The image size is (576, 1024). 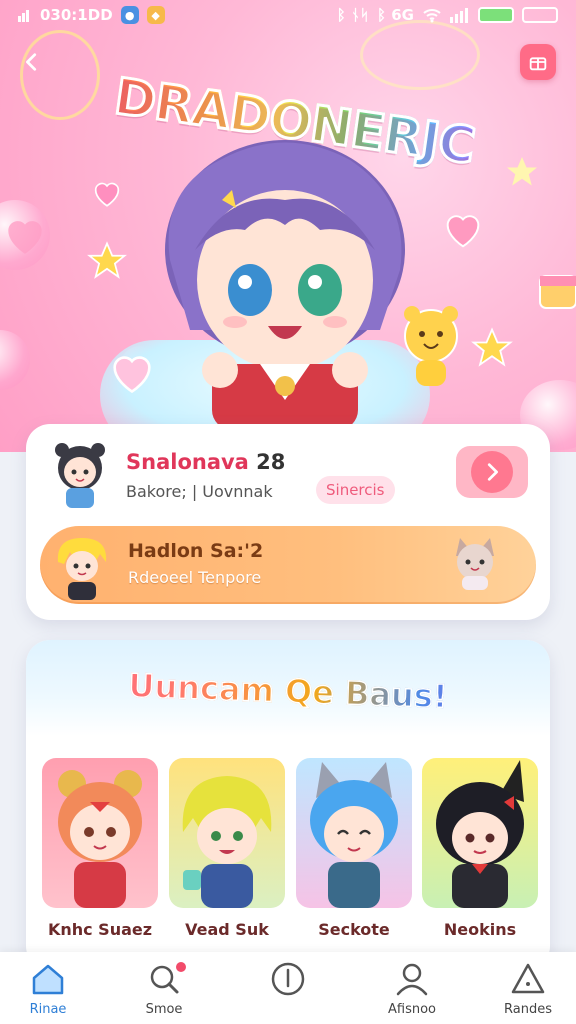 I want to click on gift-icon, so click(x=538, y=64).